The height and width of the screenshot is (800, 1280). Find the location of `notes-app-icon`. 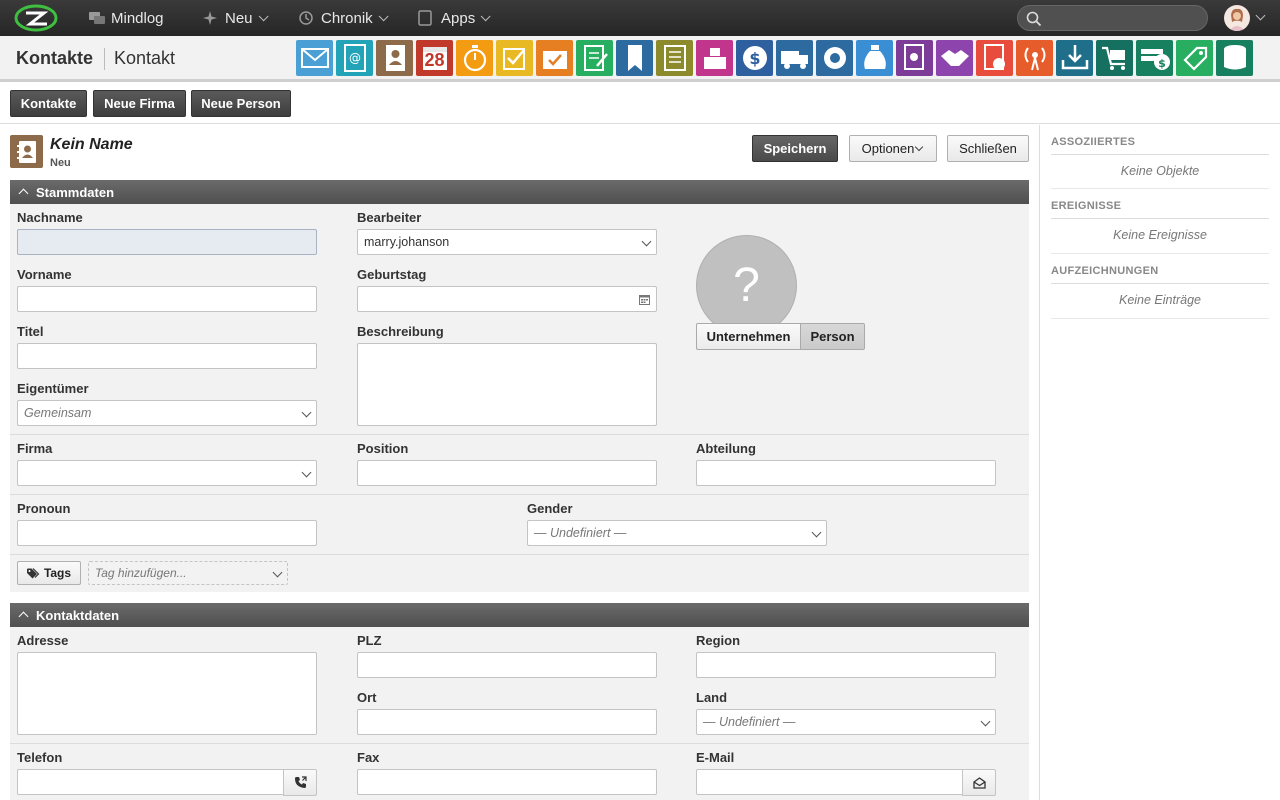

notes-app-icon is located at coordinates (594, 58).